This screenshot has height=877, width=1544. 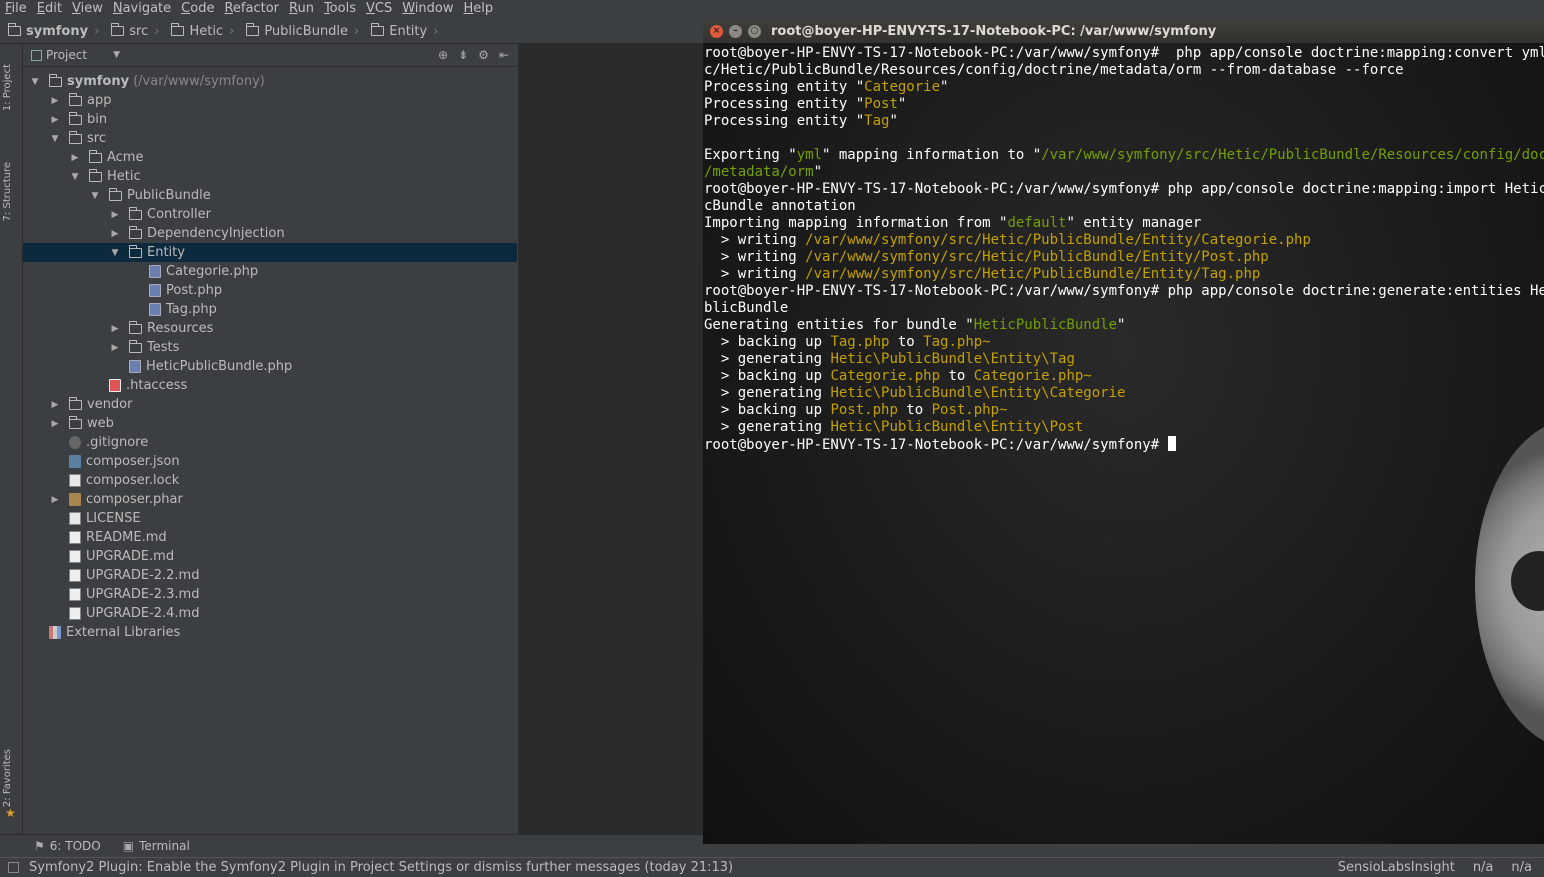 What do you see at coordinates (270, 385) in the screenshot?
I see `tree-item: .htaccess` at bounding box center [270, 385].